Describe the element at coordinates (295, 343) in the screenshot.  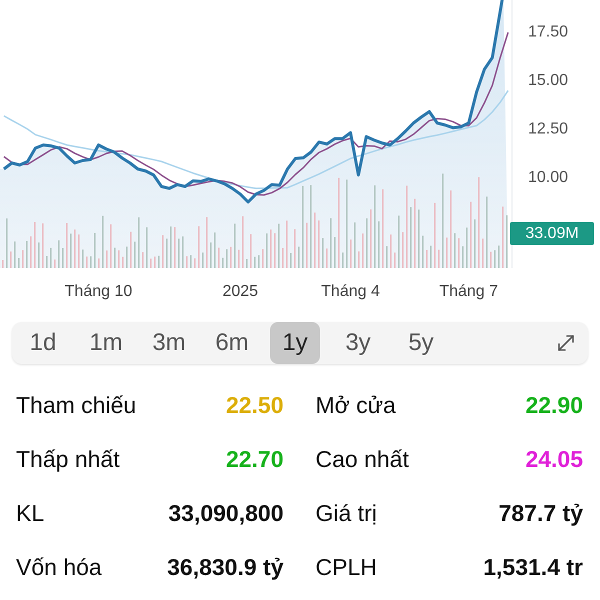
I see `timeframe-tab: 1y` at that location.